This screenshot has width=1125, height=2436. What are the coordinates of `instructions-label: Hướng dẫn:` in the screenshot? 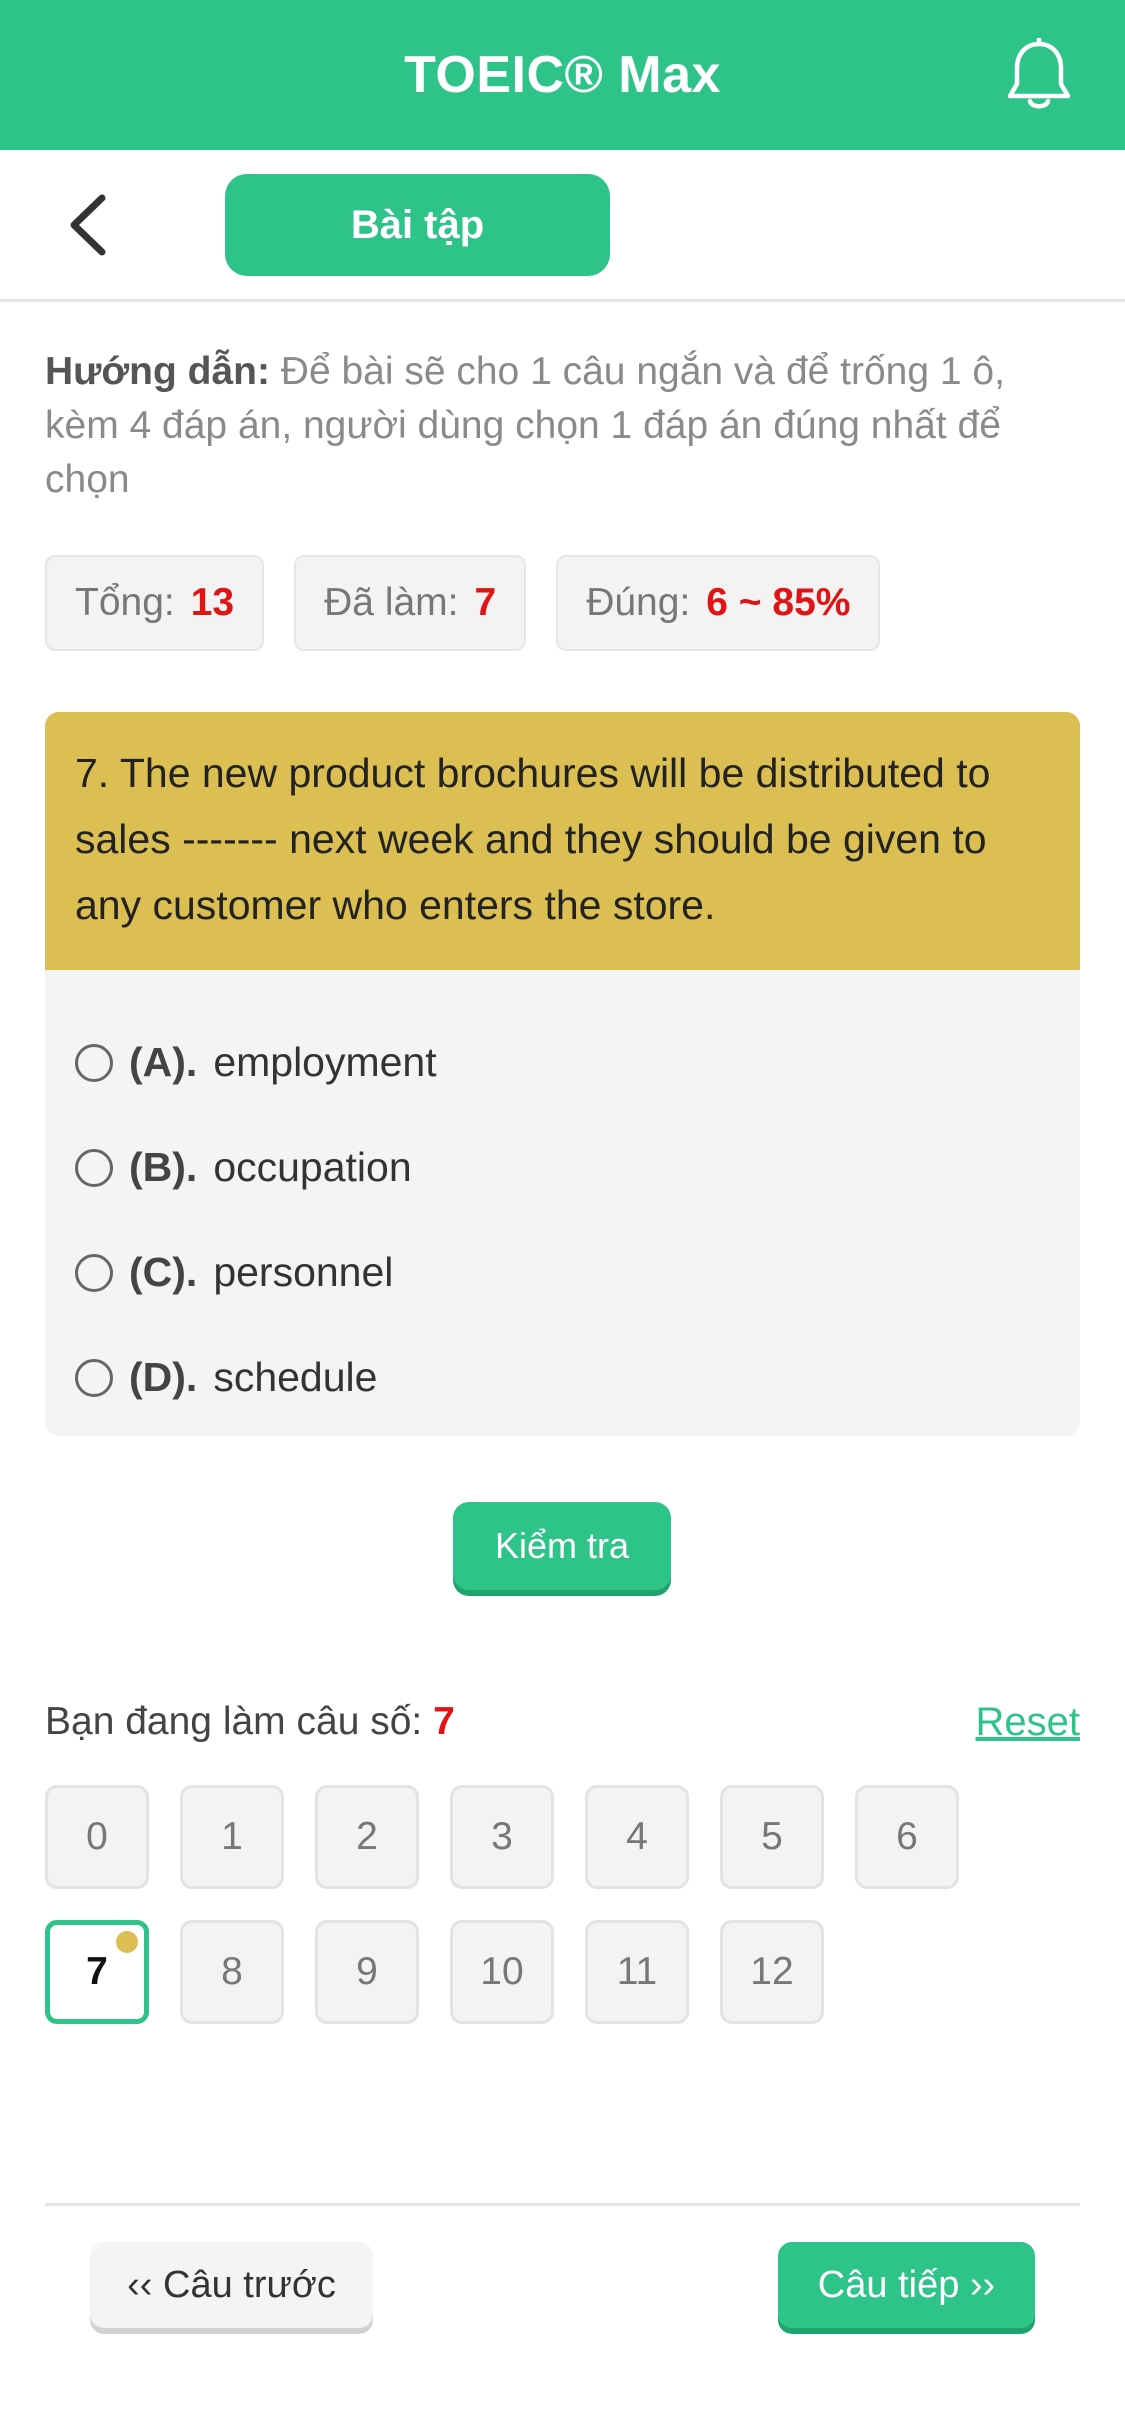 It's located at (157, 371).